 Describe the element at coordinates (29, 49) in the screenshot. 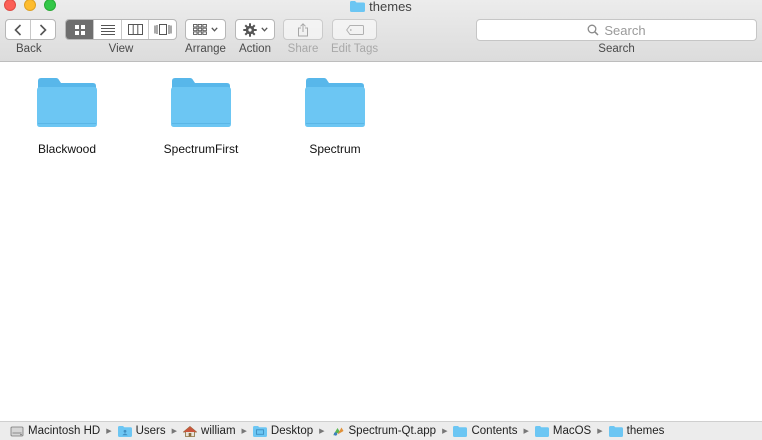

I see `back-label: Back` at that location.